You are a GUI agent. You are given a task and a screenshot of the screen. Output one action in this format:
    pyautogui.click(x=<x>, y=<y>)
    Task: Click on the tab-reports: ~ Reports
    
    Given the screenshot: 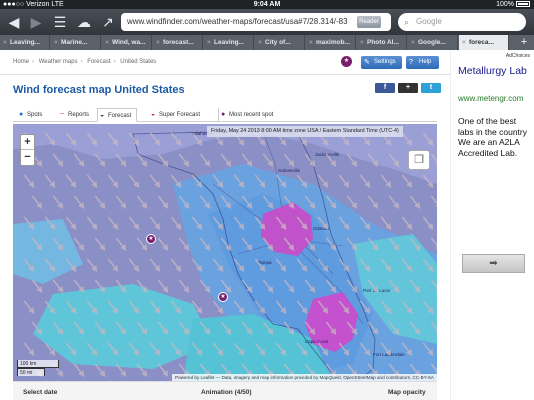 What is the action you would take?
    pyautogui.click(x=73, y=115)
    